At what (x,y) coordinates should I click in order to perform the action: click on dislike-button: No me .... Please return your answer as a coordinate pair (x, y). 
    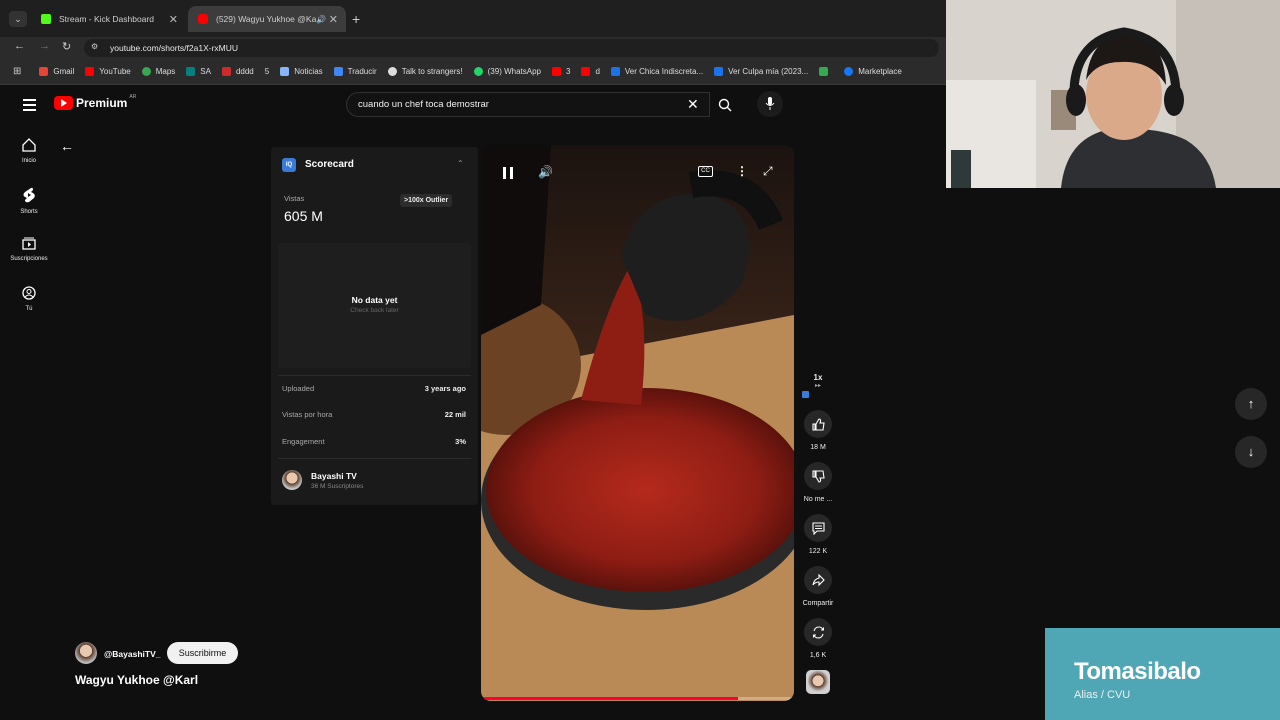
    Looking at the image, I should click on (818, 482).